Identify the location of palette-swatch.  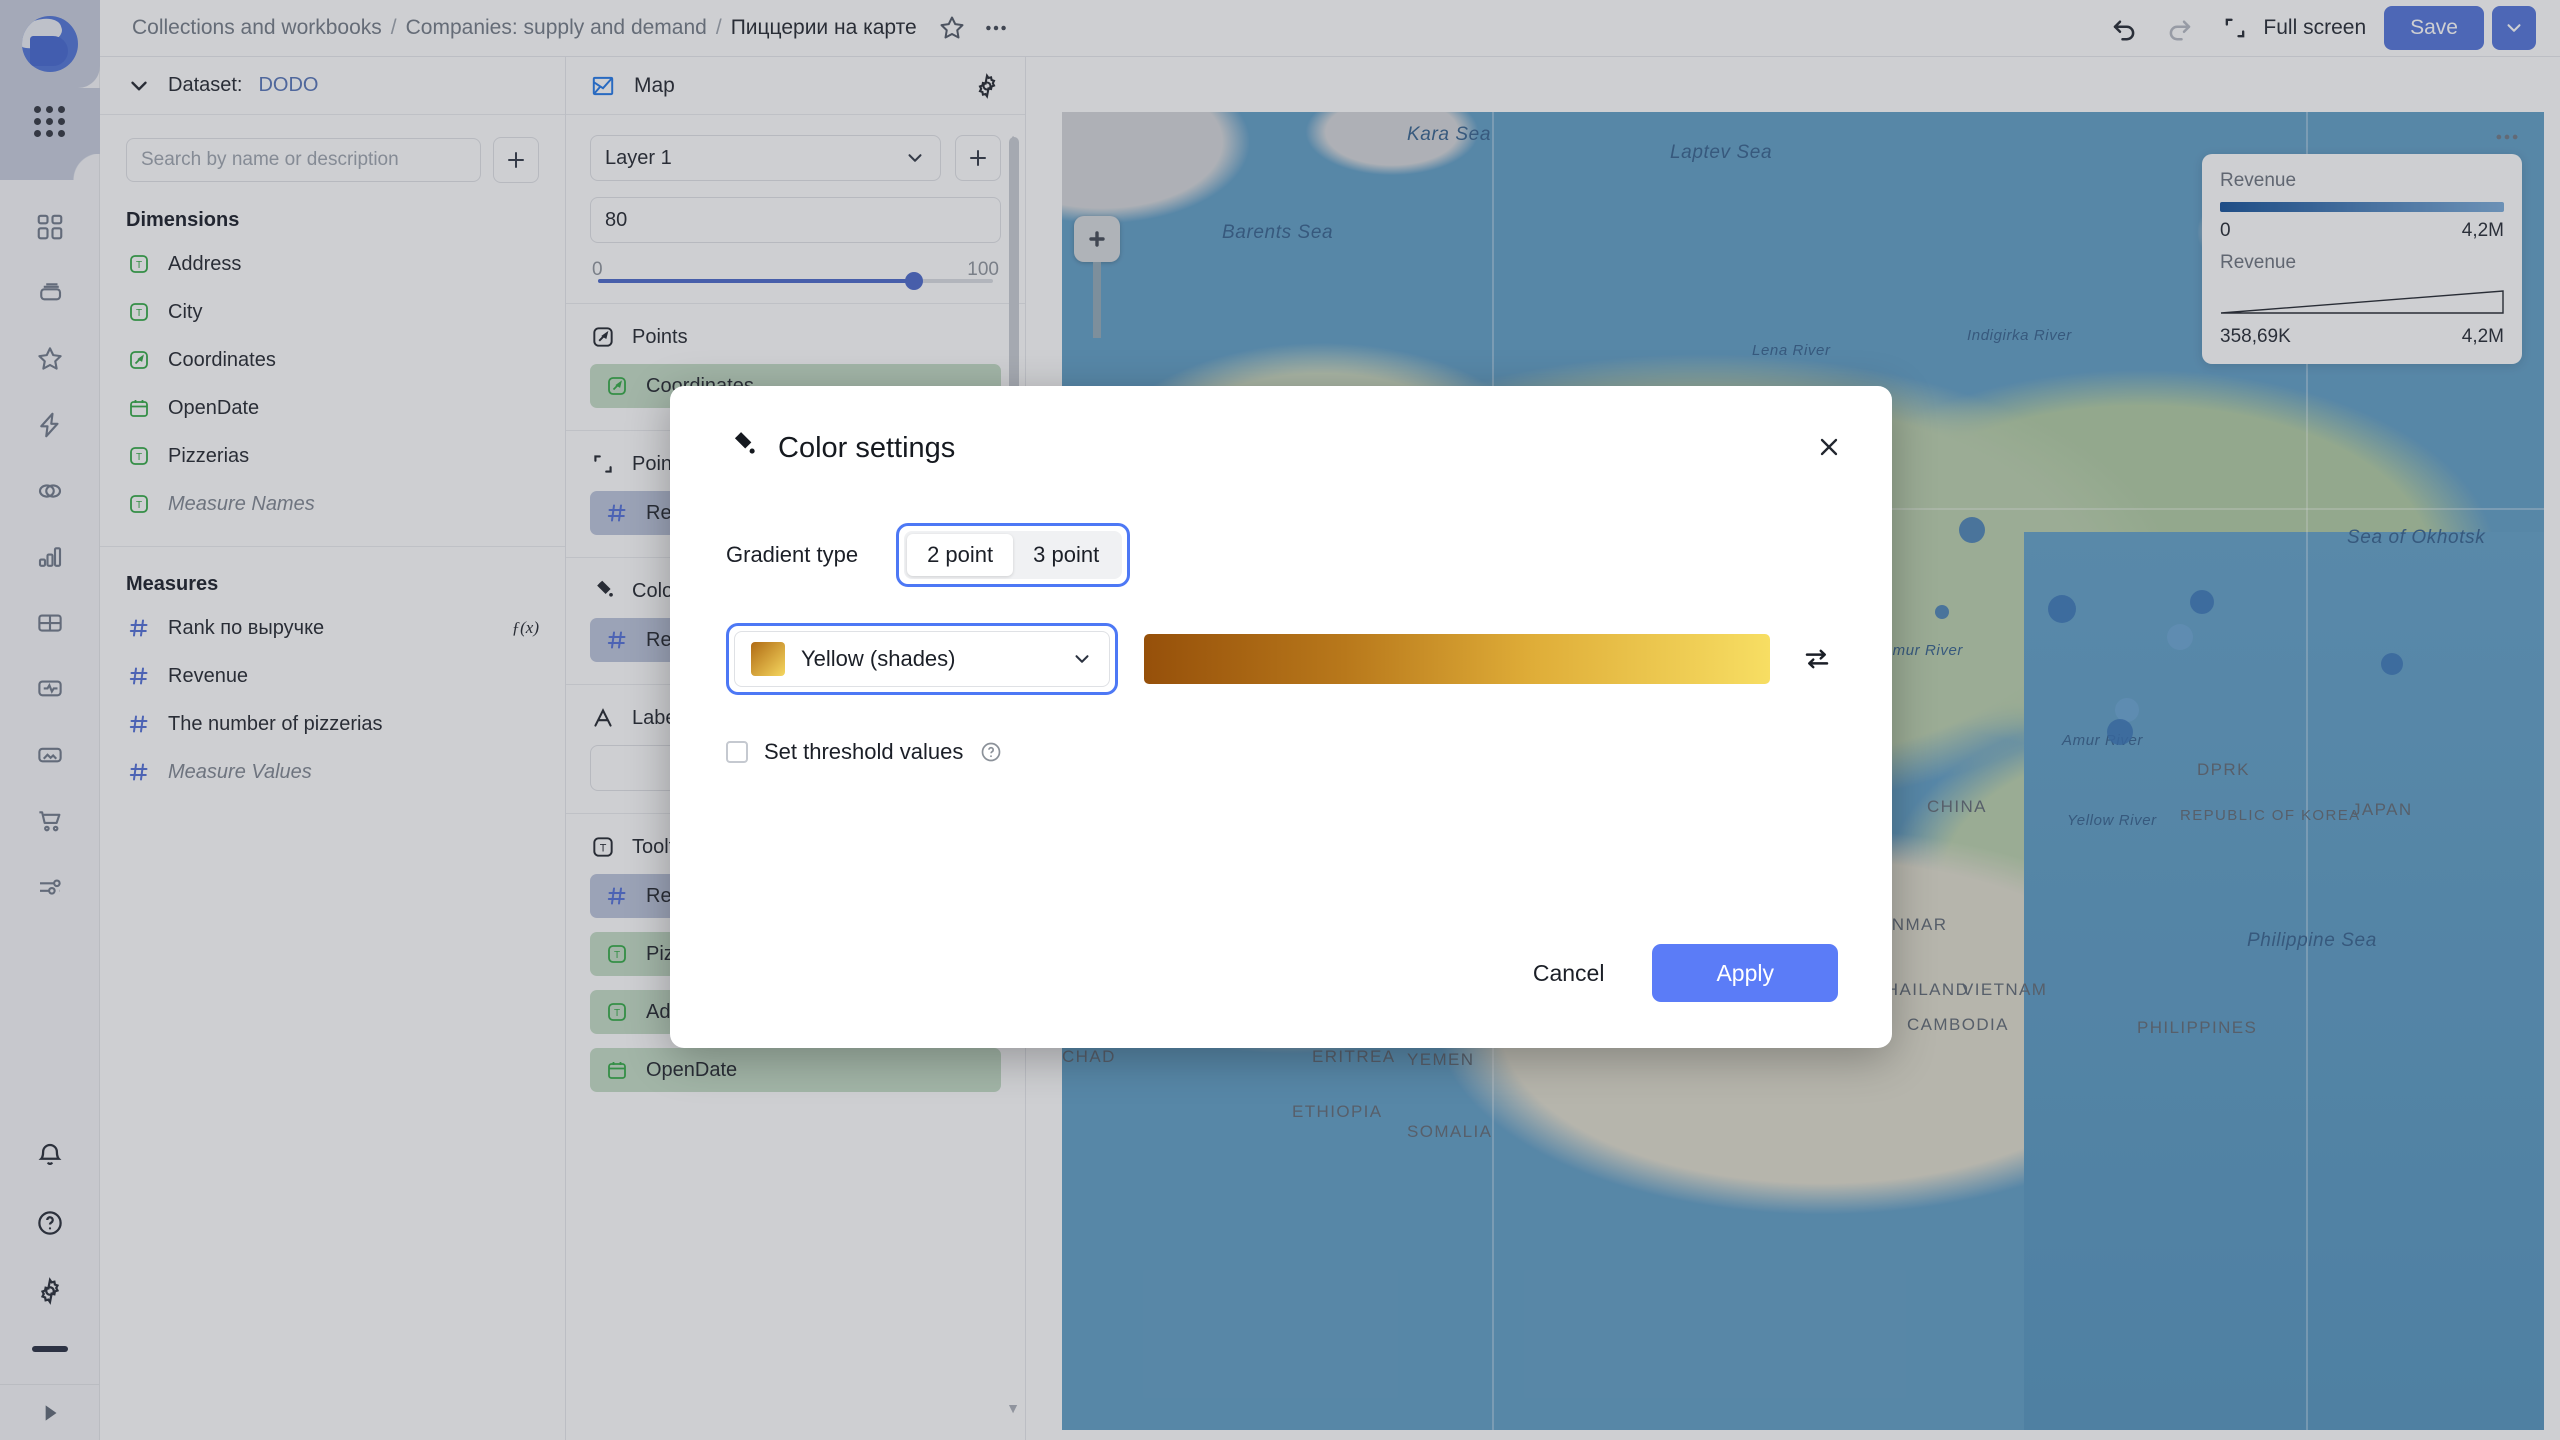
(768, 659).